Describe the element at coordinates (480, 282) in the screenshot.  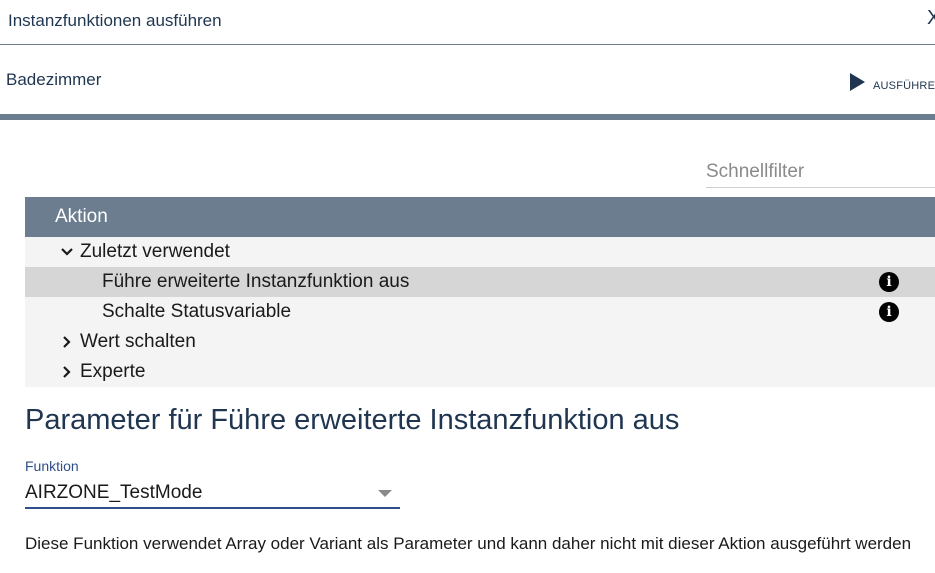
I see `action-row-extended-instance-function: Führe erweiterte Instanzfunktion aus i` at that location.